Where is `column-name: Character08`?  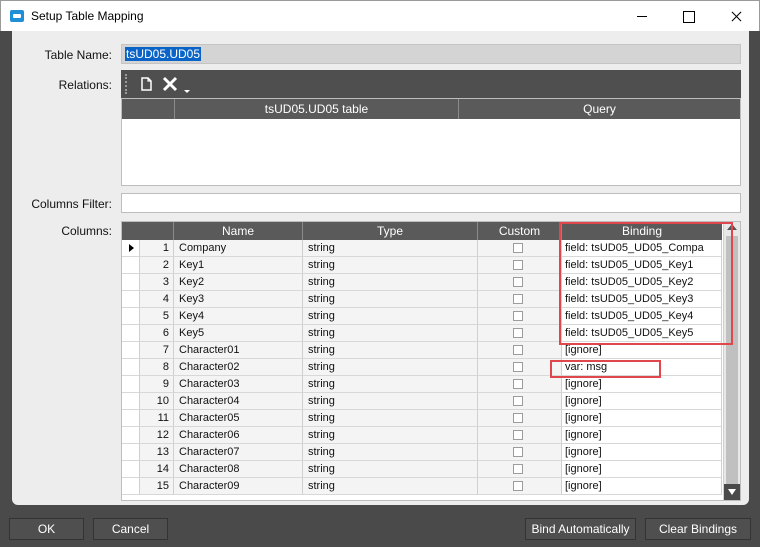
column-name: Character08 is located at coordinates (238, 469).